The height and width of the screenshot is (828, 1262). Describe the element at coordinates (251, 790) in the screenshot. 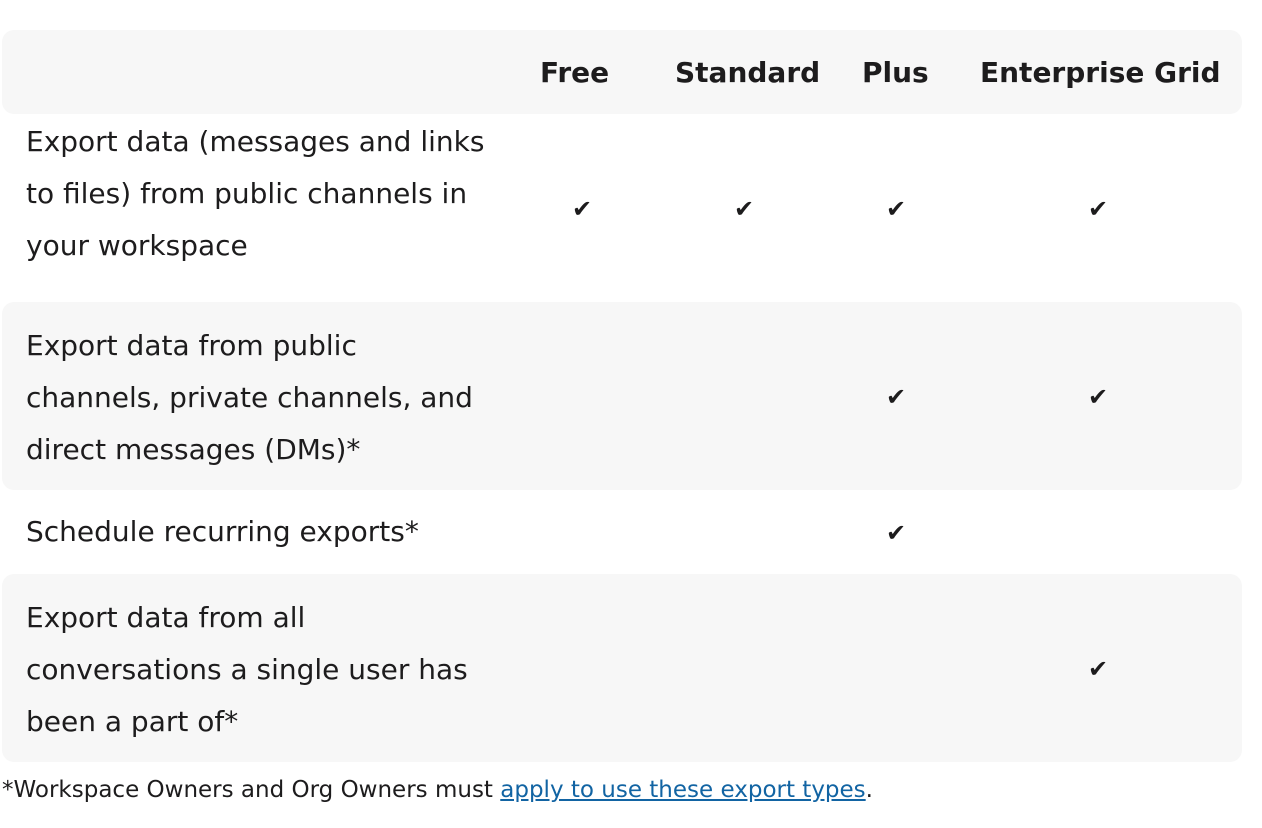

I see `footnote-prefix: *Workspace Owners and Org Owners must` at that location.